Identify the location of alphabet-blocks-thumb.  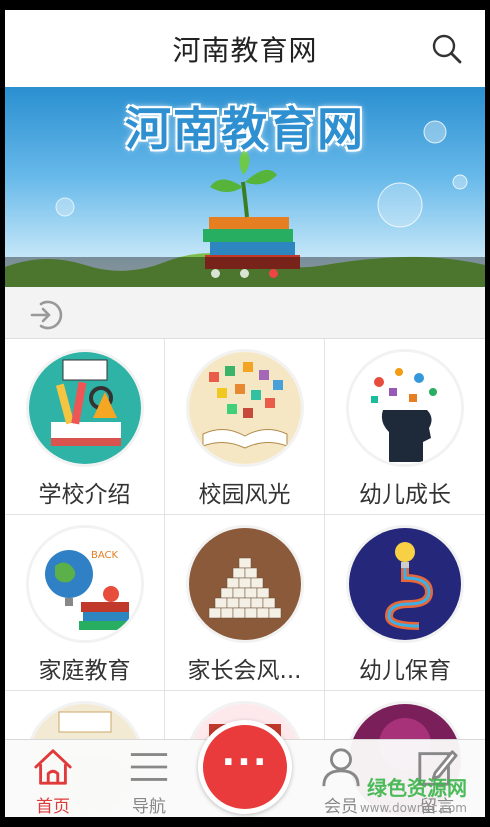
(244, 584).